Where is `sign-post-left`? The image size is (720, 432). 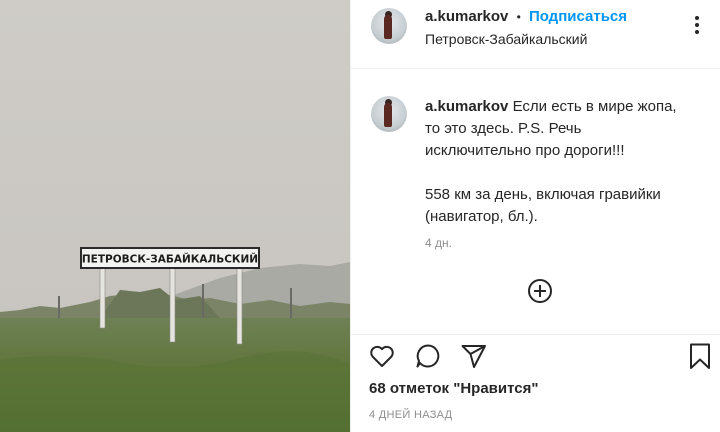
sign-post-left is located at coordinates (102, 297).